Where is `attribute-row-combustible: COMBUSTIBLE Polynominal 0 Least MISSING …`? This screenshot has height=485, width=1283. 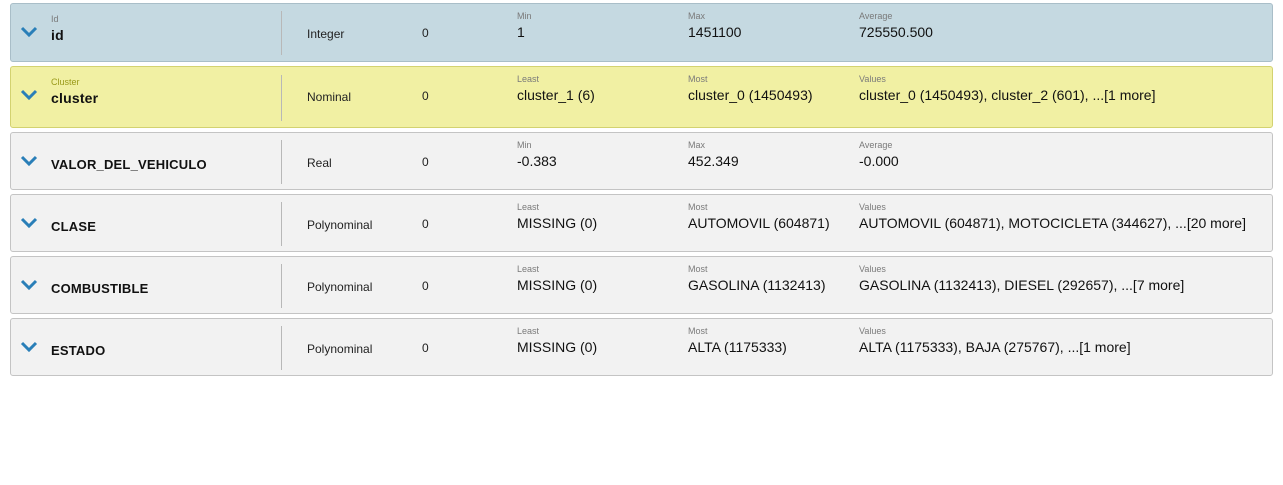
attribute-row-combustible: COMBUSTIBLE Polynominal 0 Least MISSING … is located at coordinates (641, 285).